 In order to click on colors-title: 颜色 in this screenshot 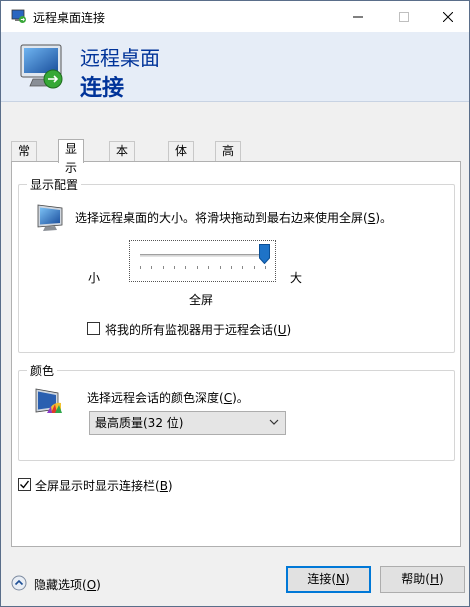, I will do `click(42, 370)`.